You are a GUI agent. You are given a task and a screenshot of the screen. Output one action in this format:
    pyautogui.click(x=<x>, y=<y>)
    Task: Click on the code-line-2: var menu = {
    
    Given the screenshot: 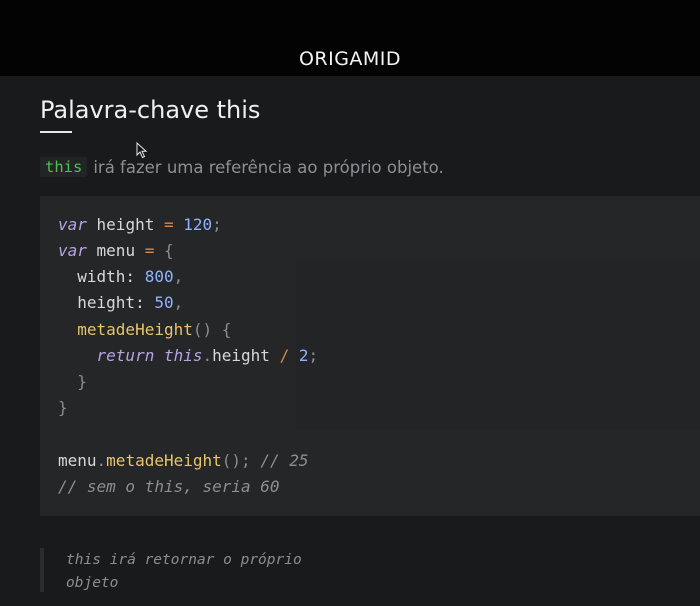 What is the action you would take?
    pyautogui.click(x=116, y=250)
    